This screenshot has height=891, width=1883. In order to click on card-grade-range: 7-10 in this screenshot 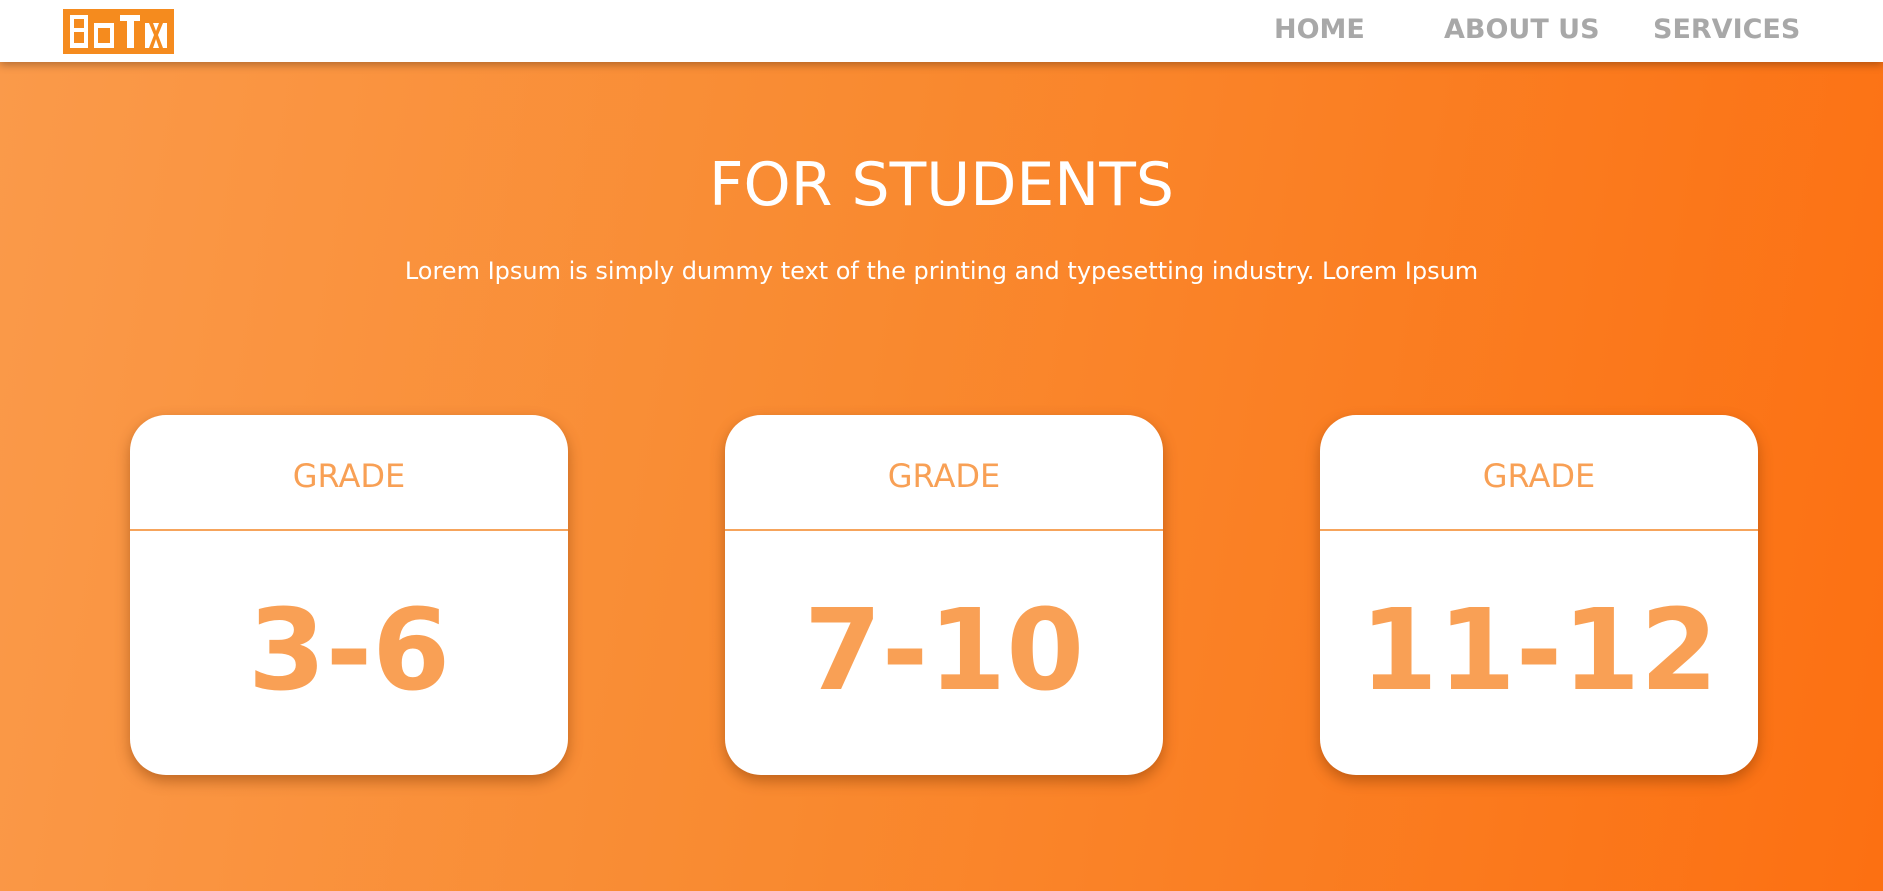, I will do `click(944, 651)`.